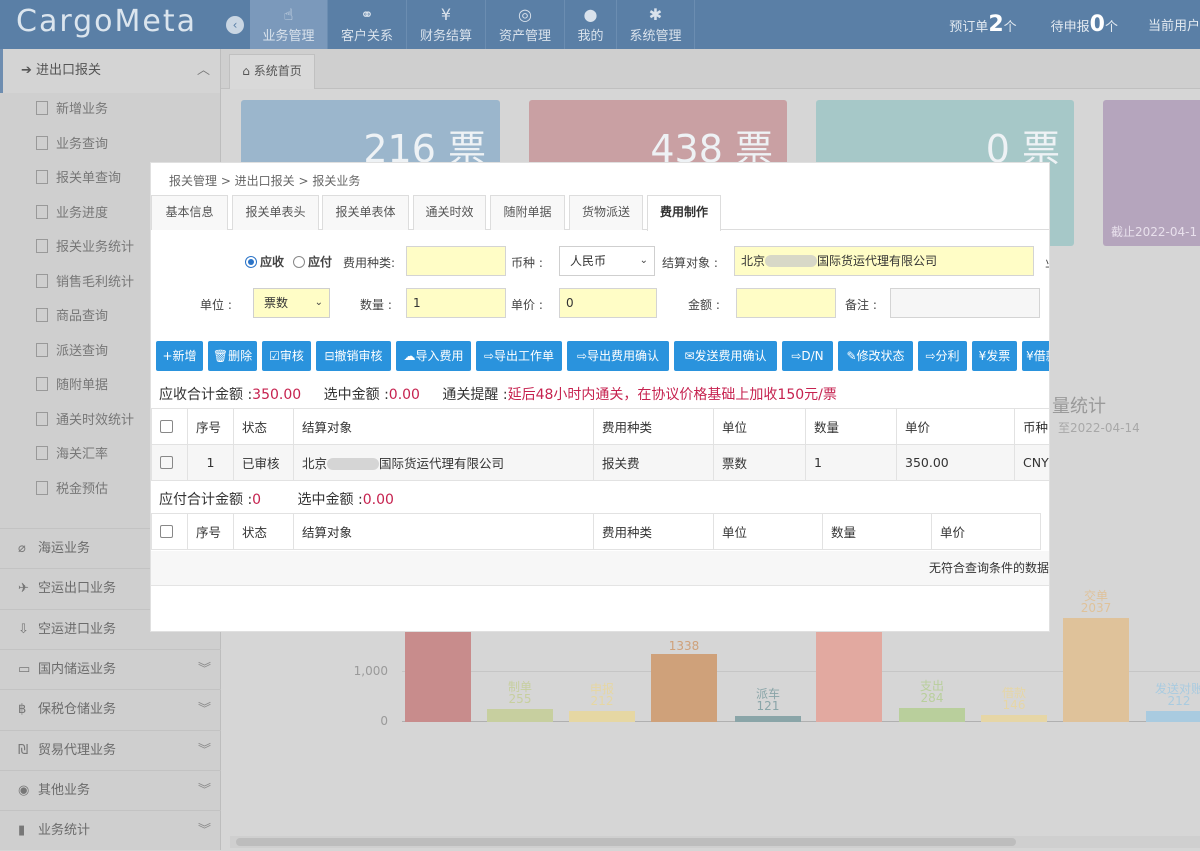 Image resolution: width=1200 pixels, height=851 pixels. What do you see at coordinates (618, 356) in the screenshot?
I see `toolbar-button-6: ⇨导出费用确认` at bounding box center [618, 356].